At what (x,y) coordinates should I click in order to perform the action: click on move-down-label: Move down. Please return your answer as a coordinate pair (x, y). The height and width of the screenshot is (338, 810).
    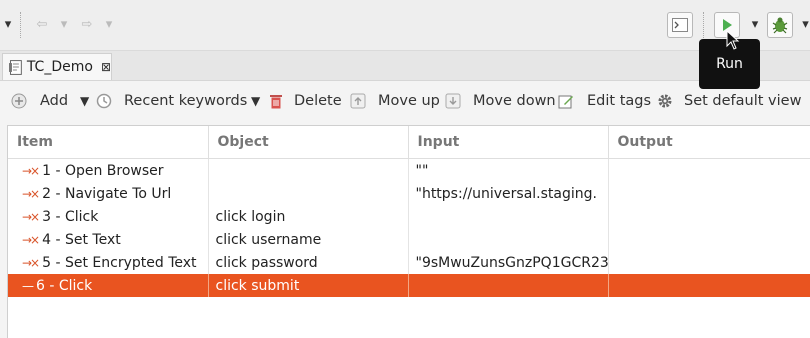
    Looking at the image, I should click on (514, 101).